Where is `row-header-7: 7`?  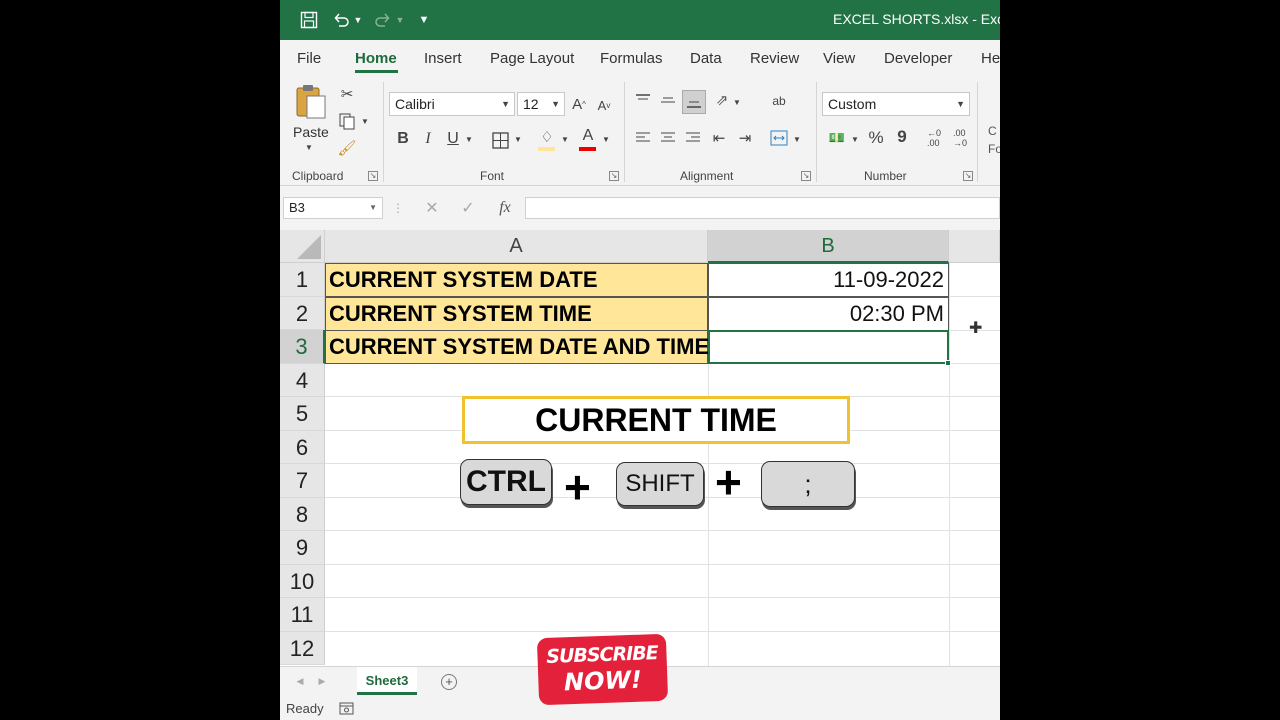 row-header-7: 7 is located at coordinates (302, 481).